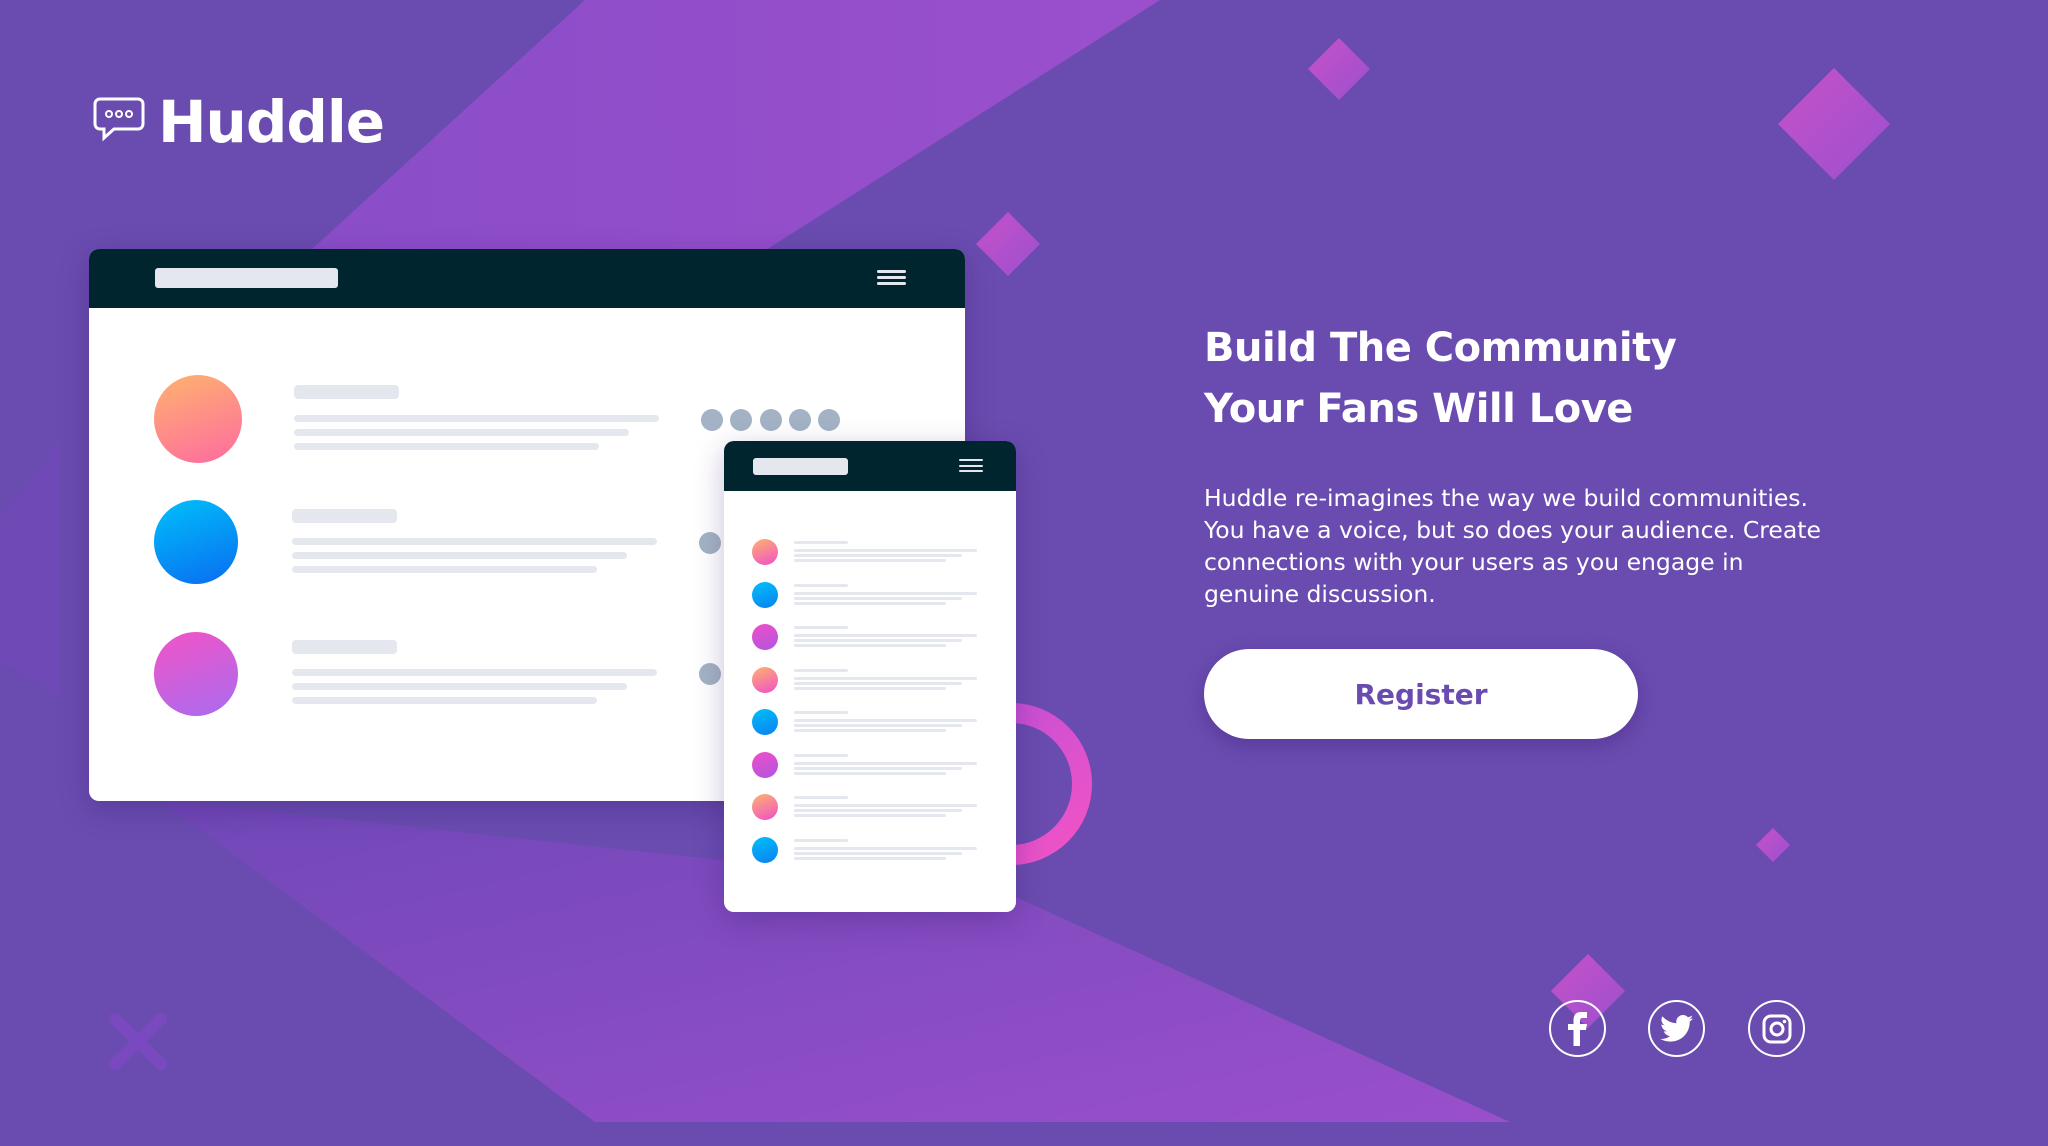 Image resolution: width=2048 pixels, height=1146 pixels. I want to click on facebook-icon, so click(1577, 1028).